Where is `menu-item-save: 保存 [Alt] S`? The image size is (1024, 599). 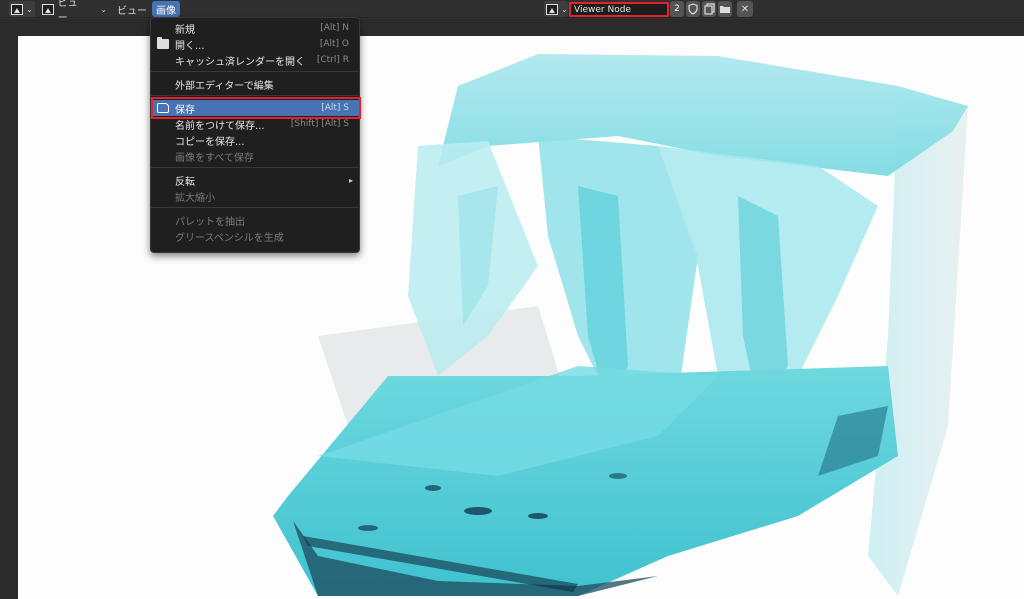 menu-item-save: 保存 [Alt] S is located at coordinates (255, 108).